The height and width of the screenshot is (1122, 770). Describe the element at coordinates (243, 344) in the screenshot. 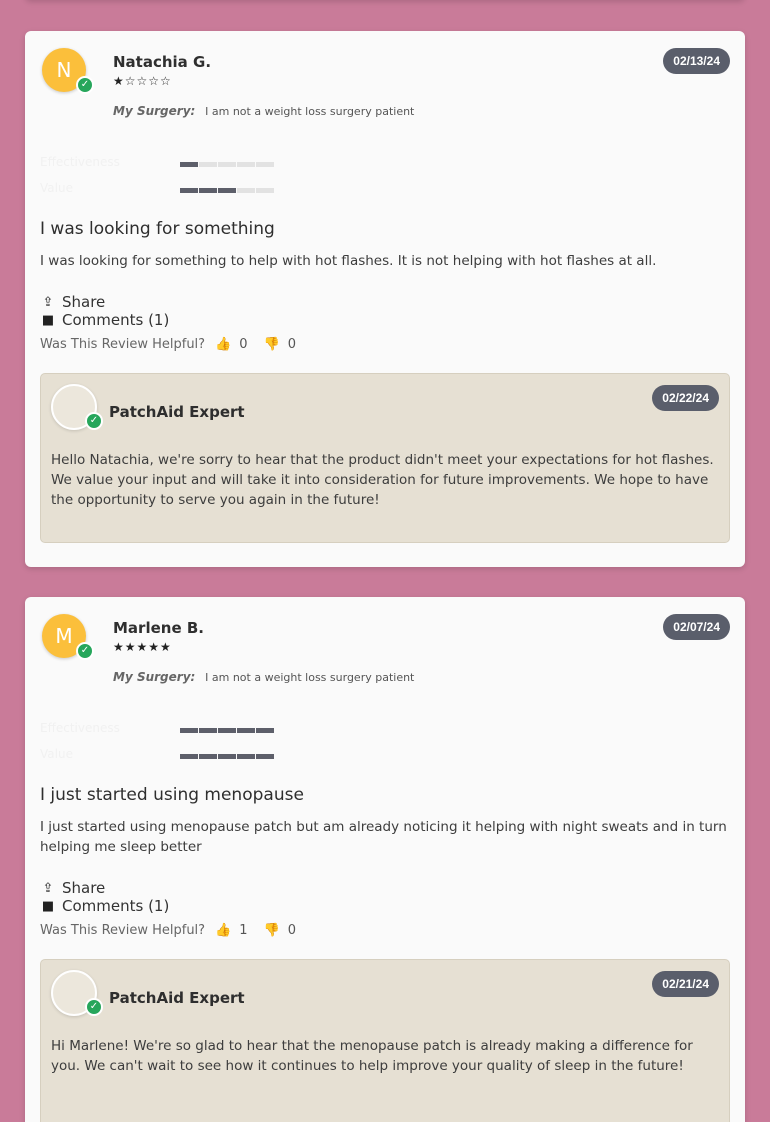

I see `thumbs-up-count: 0` at that location.